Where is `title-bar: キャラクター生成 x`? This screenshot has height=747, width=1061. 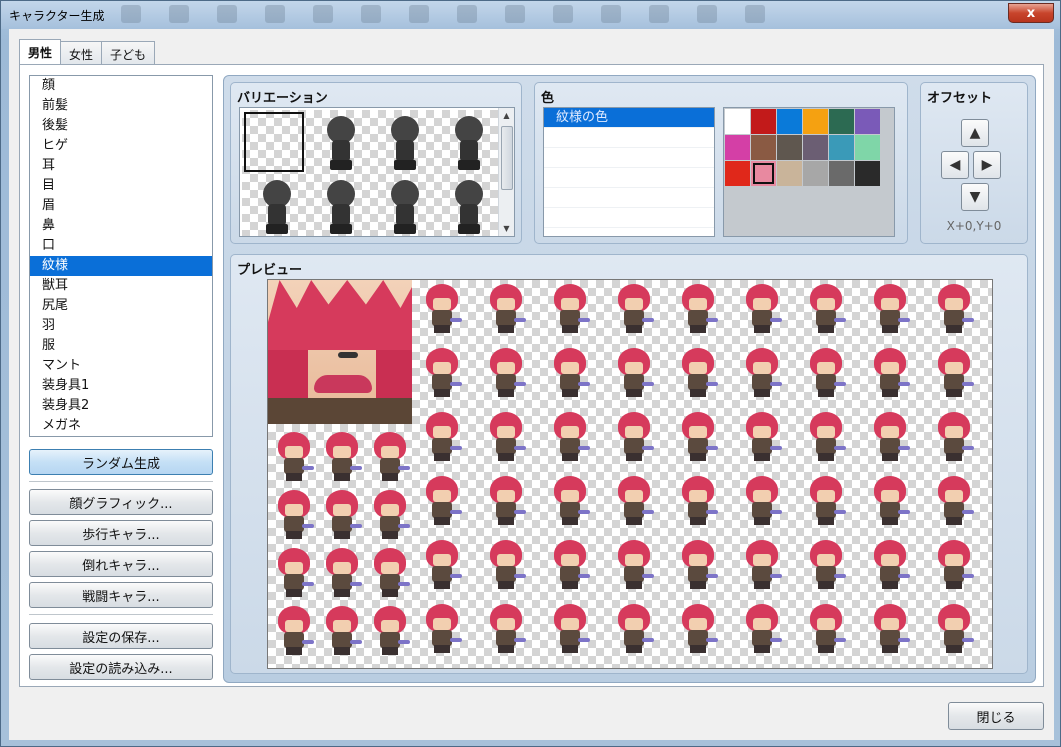 title-bar: キャラクター生成 x is located at coordinates (530, 15).